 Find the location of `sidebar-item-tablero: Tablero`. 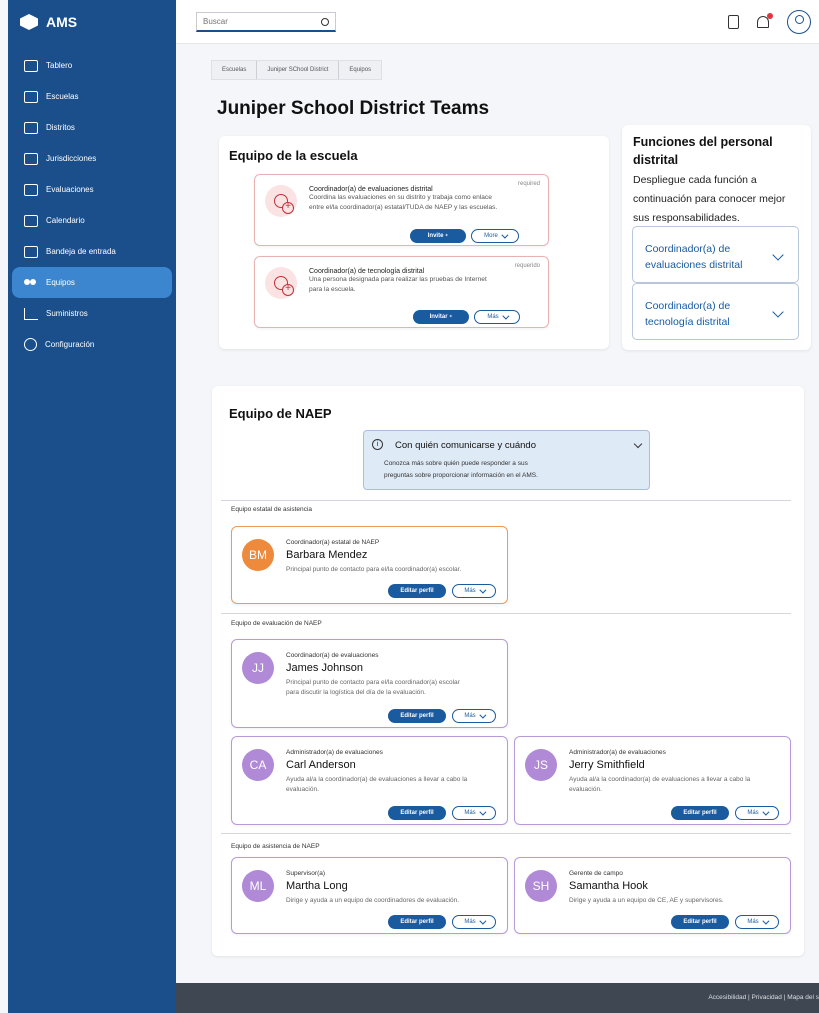

sidebar-item-tablero: Tablero is located at coordinates (92, 65).